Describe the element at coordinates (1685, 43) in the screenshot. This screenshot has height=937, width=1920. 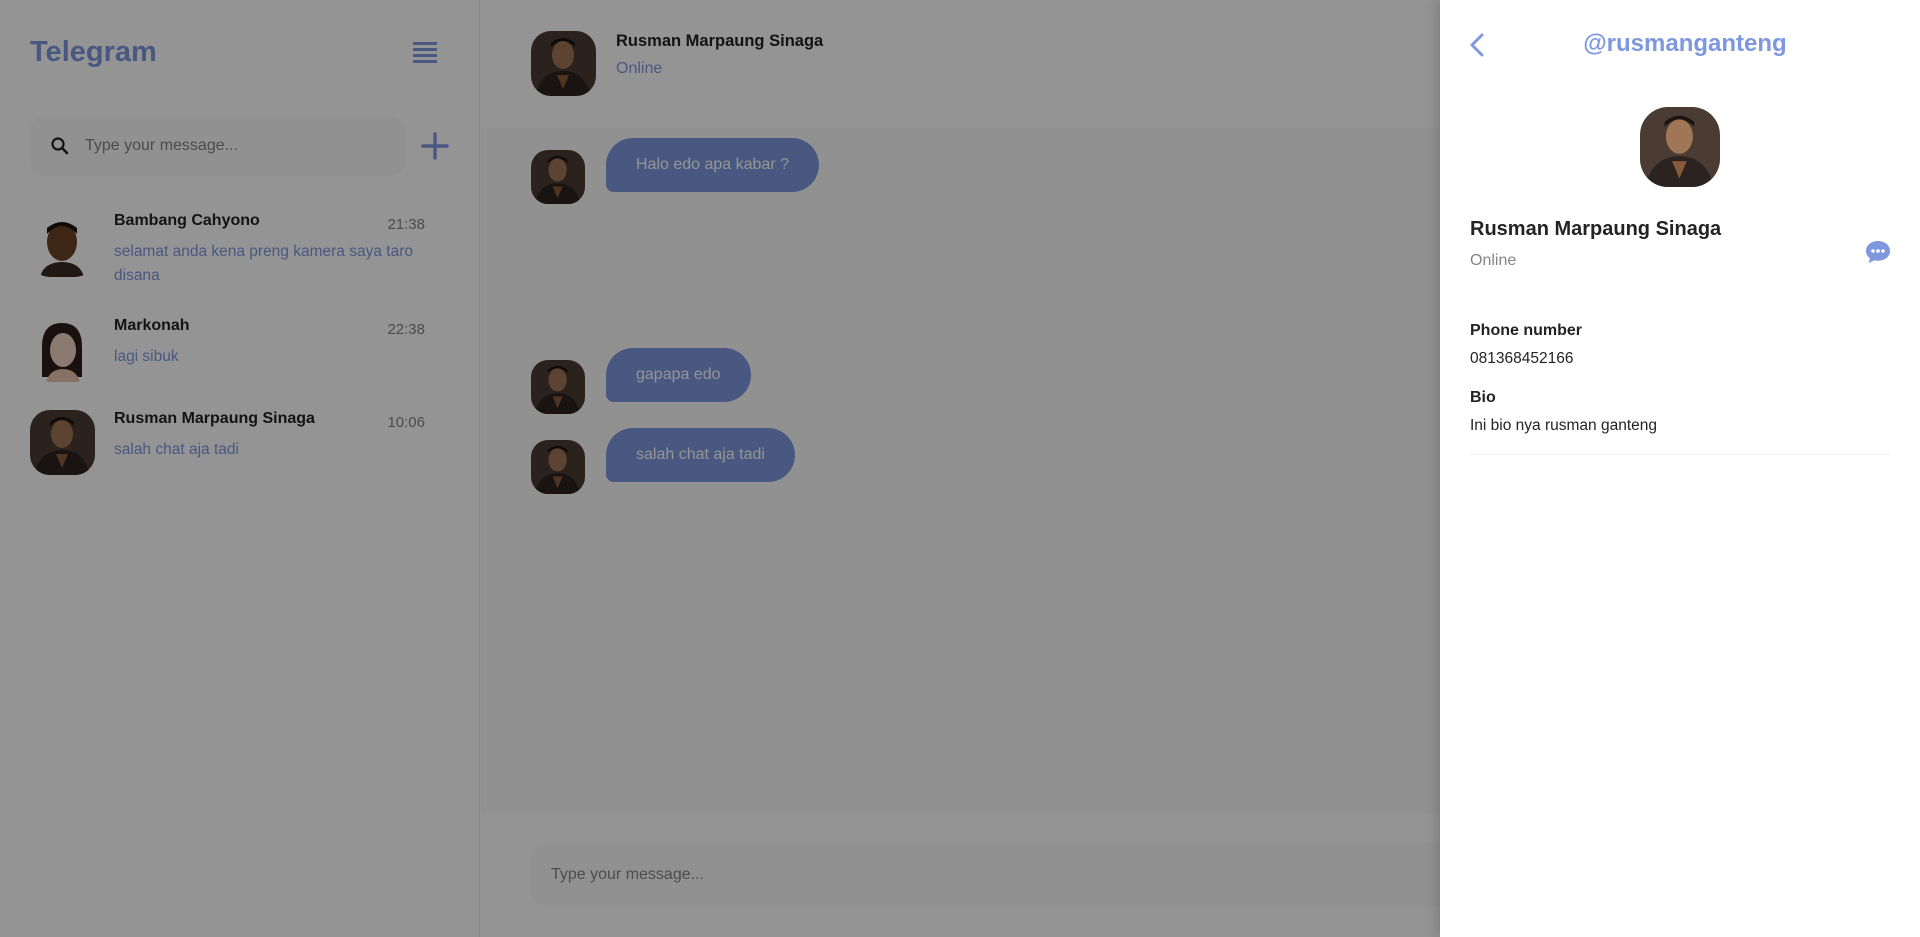
I see `profile-username: @rusmanganteng` at that location.